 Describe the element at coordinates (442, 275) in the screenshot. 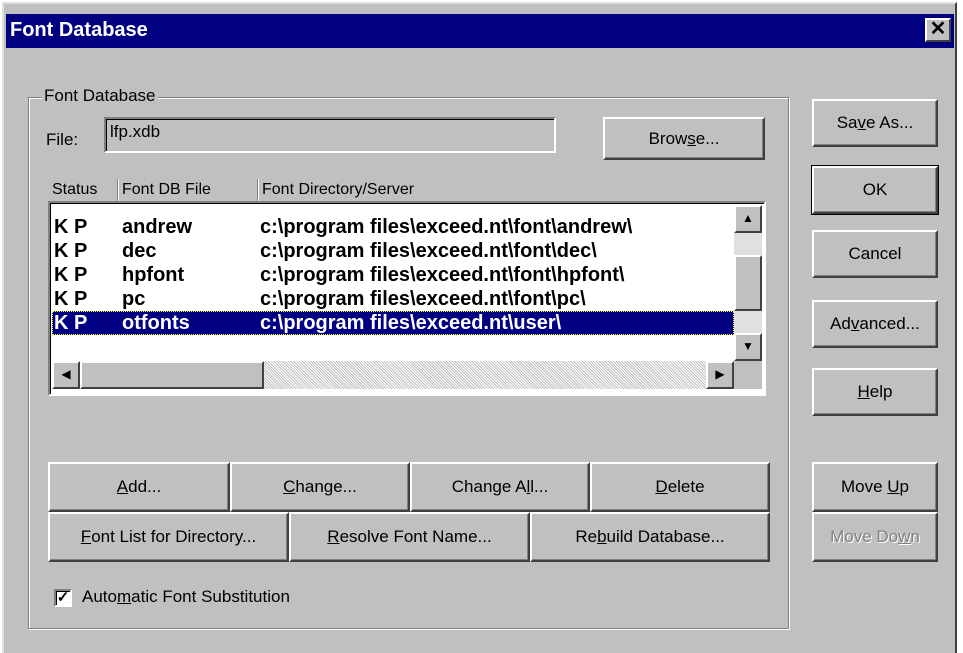

I see `row-path: c:\program files\exceed.nt\font\hpfont\` at that location.